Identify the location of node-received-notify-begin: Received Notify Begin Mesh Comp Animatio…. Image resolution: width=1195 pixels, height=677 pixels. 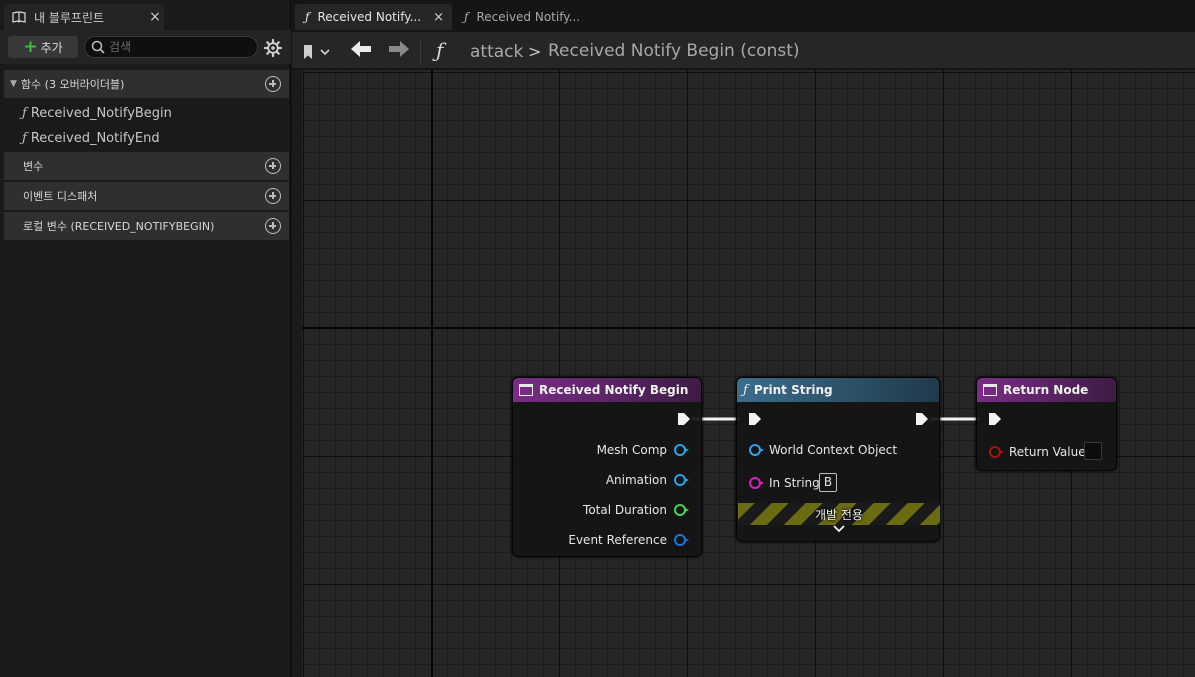
(607, 467).